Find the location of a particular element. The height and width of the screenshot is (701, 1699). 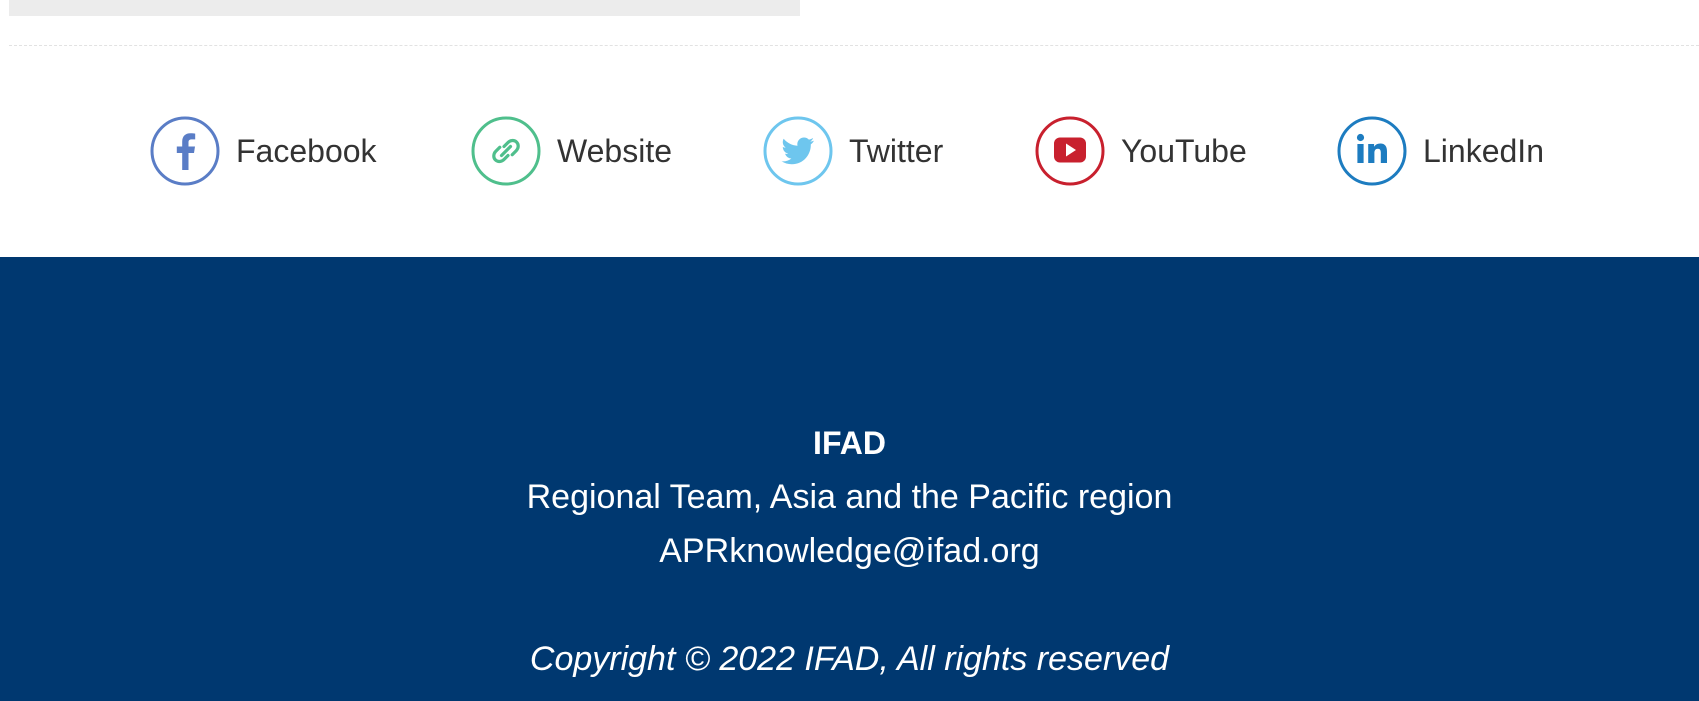

youtube-icon is located at coordinates (1070, 151).